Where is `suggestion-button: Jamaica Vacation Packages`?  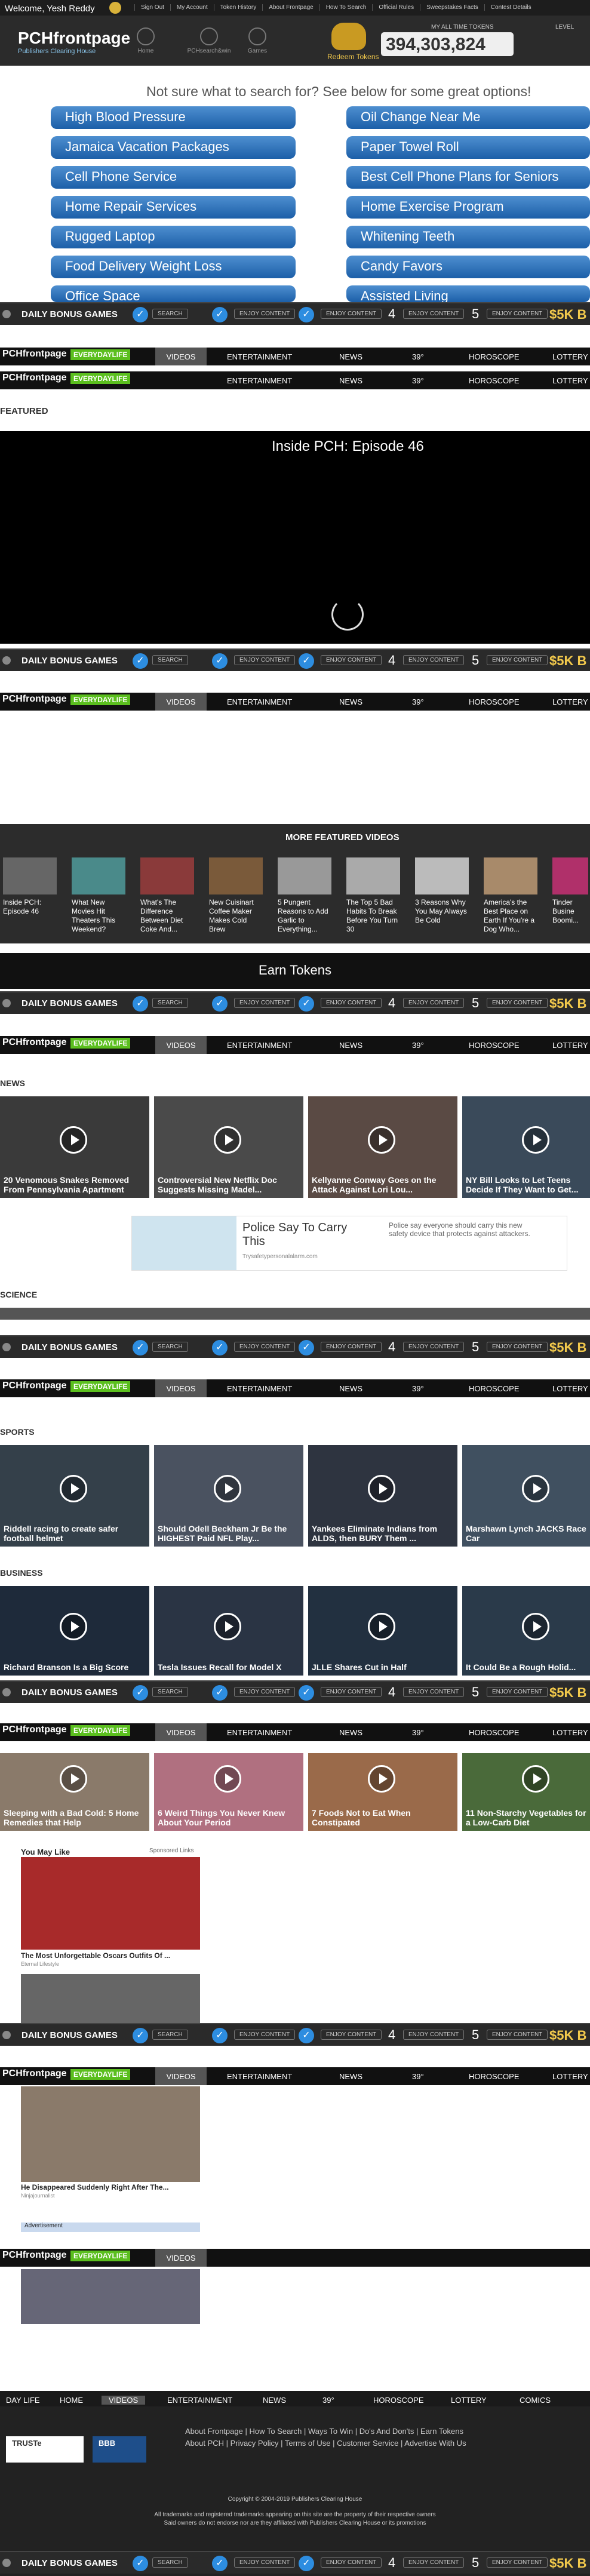 suggestion-button: Jamaica Vacation Packages is located at coordinates (173, 147).